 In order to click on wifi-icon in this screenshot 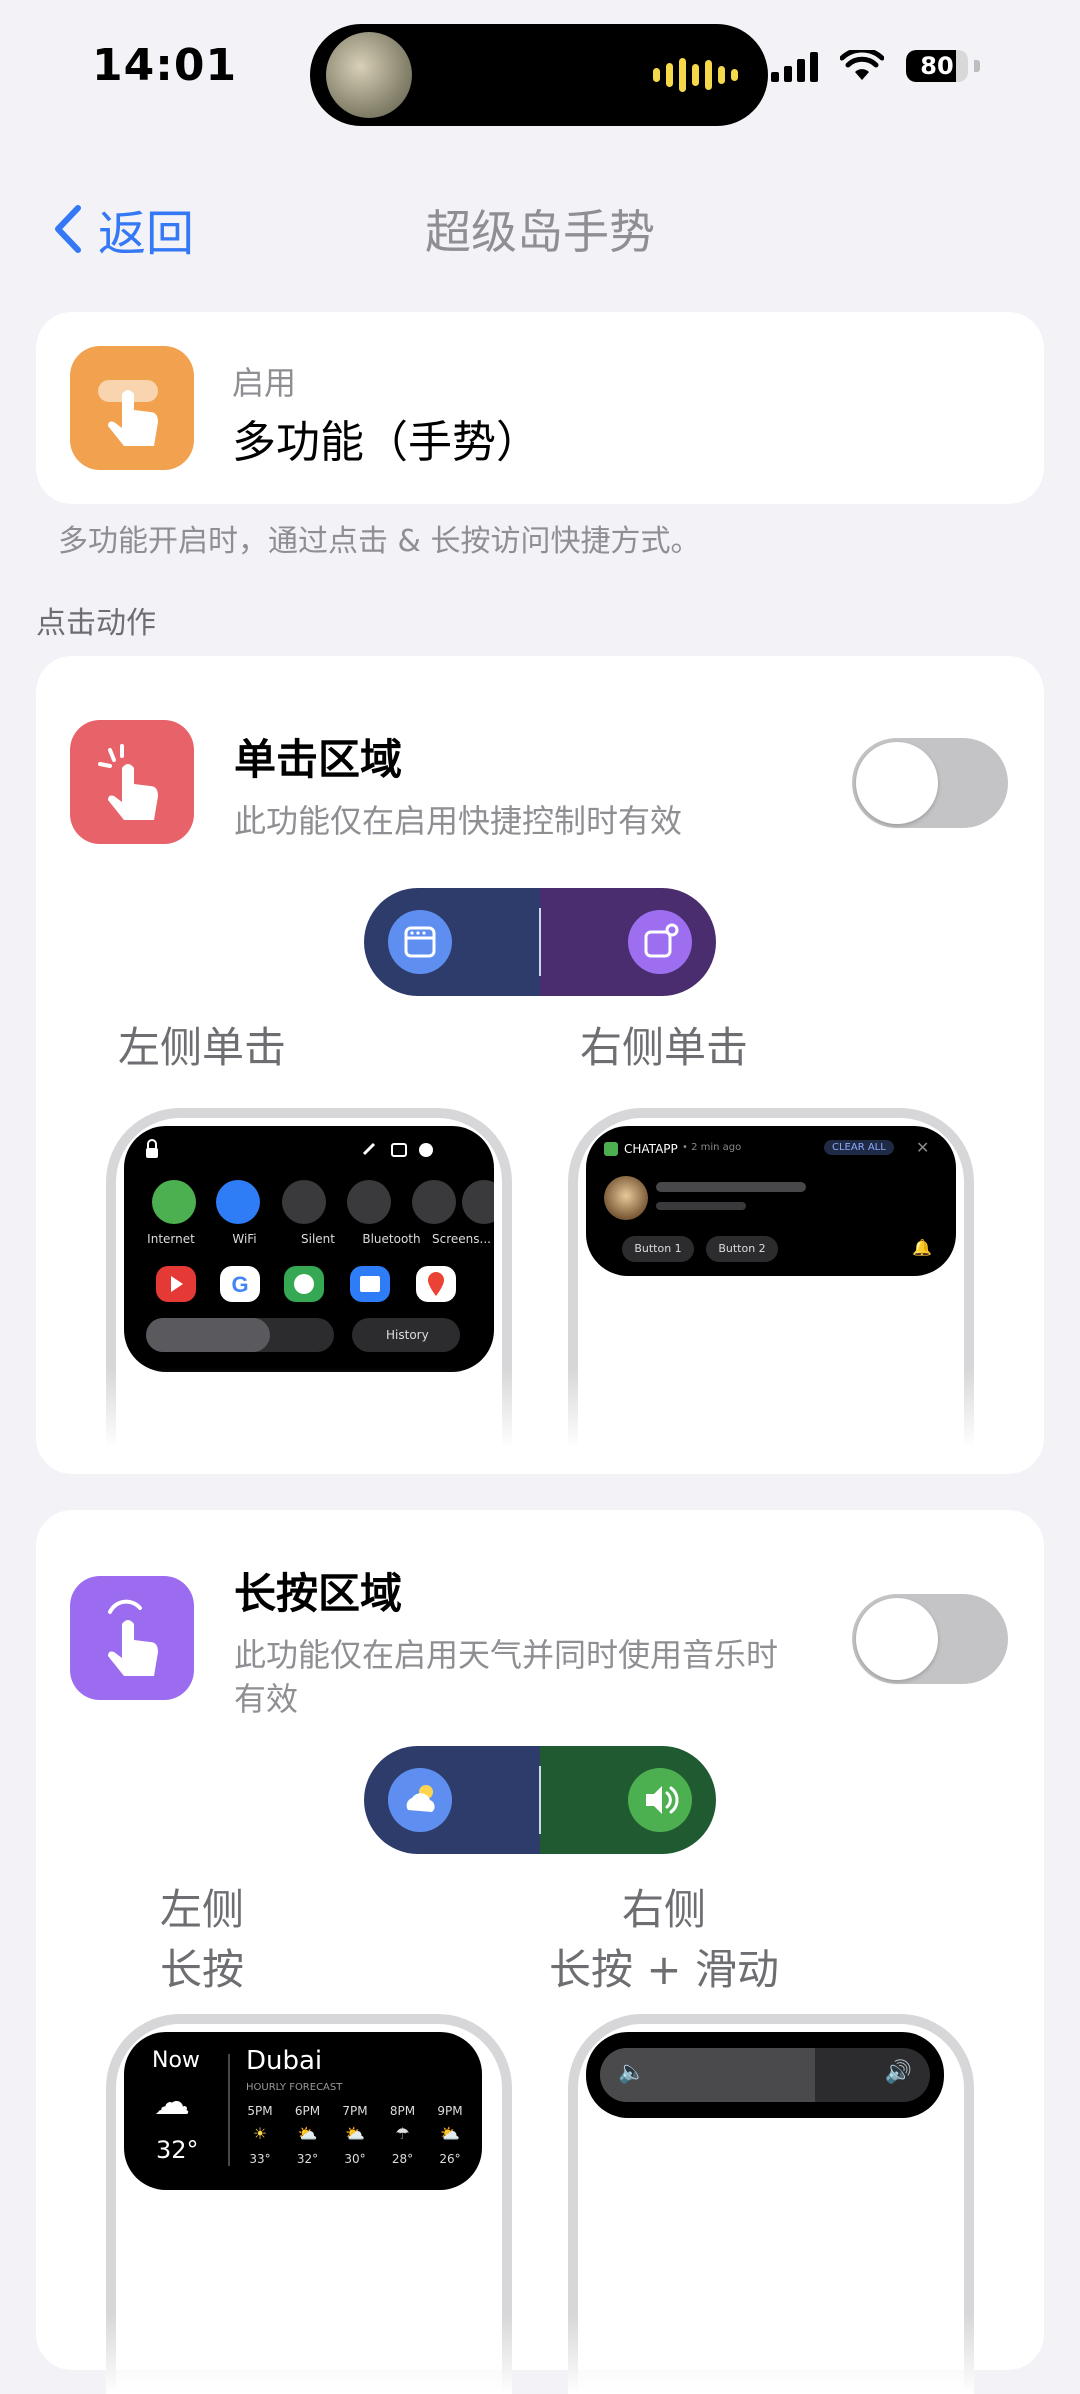, I will do `click(862, 65)`.